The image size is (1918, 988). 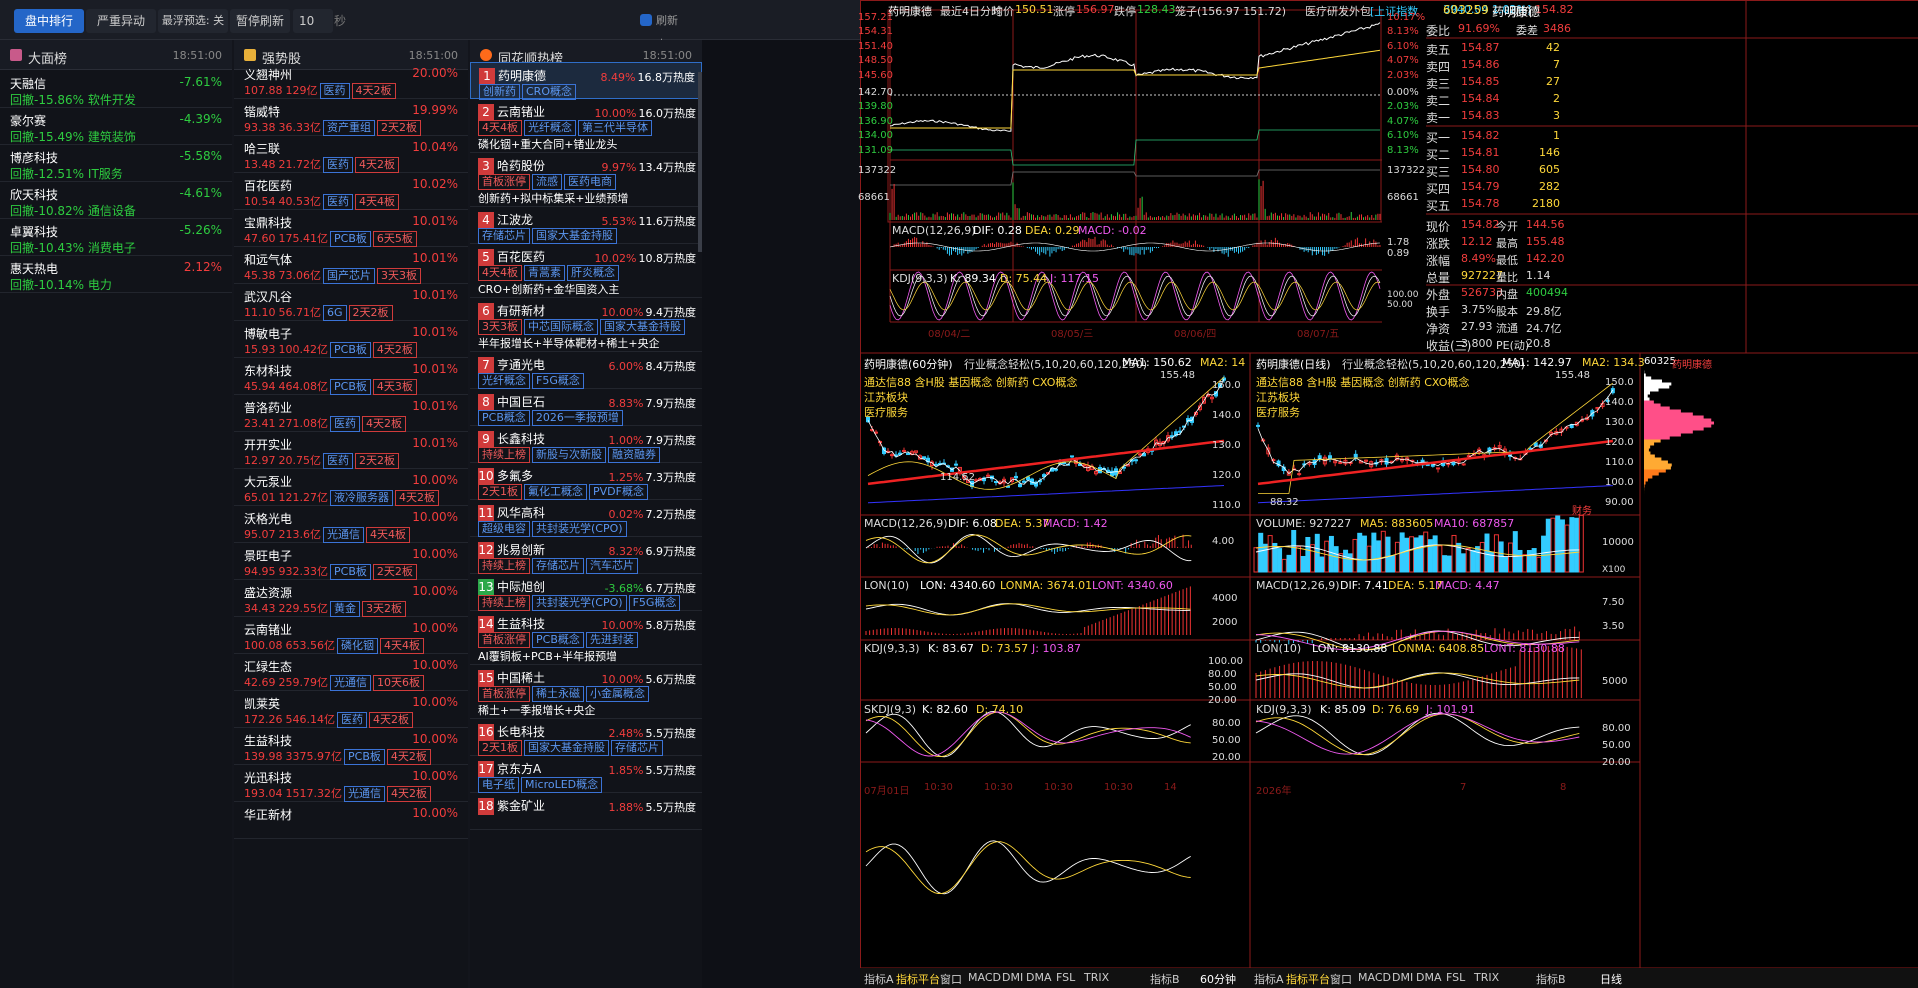 What do you see at coordinates (577, 418) in the screenshot?
I see `concept-tag: 2026一季报预增` at bounding box center [577, 418].